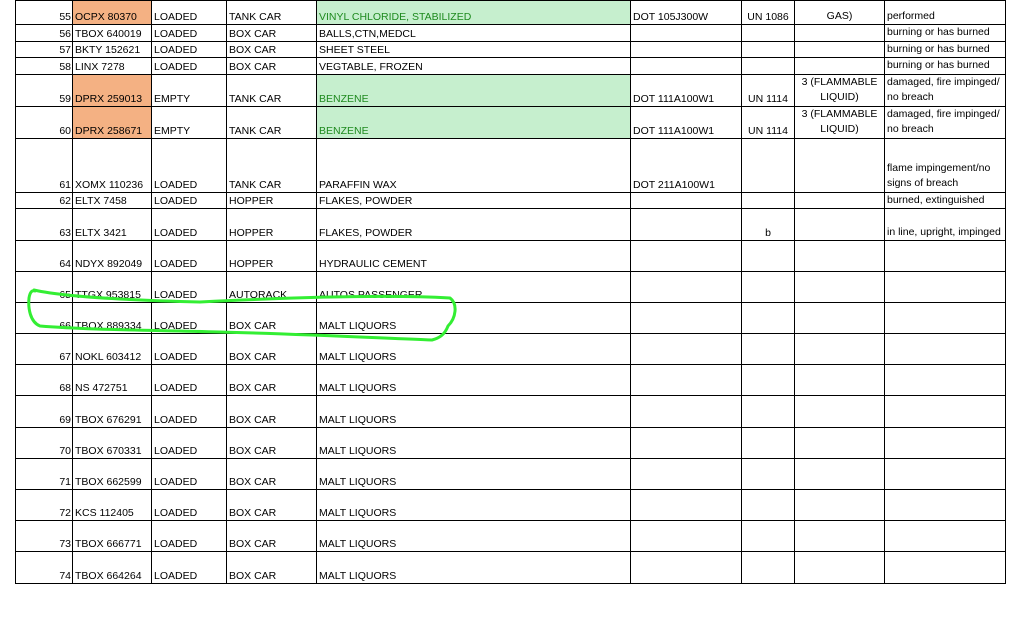 This screenshot has width=1030, height=637. What do you see at coordinates (473, 256) in the screenshot?
I see `cell-commodity: HYDRAULIC CEMENT` at bounding box center [473, 256].